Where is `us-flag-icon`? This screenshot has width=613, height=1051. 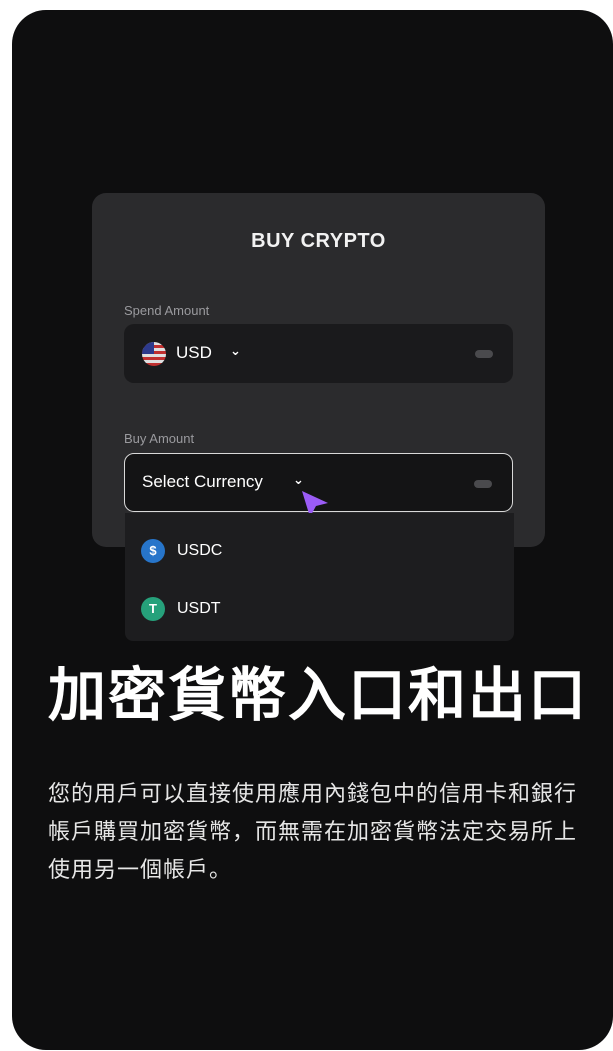
us-flag-icon is located at coordinates (154, 354).